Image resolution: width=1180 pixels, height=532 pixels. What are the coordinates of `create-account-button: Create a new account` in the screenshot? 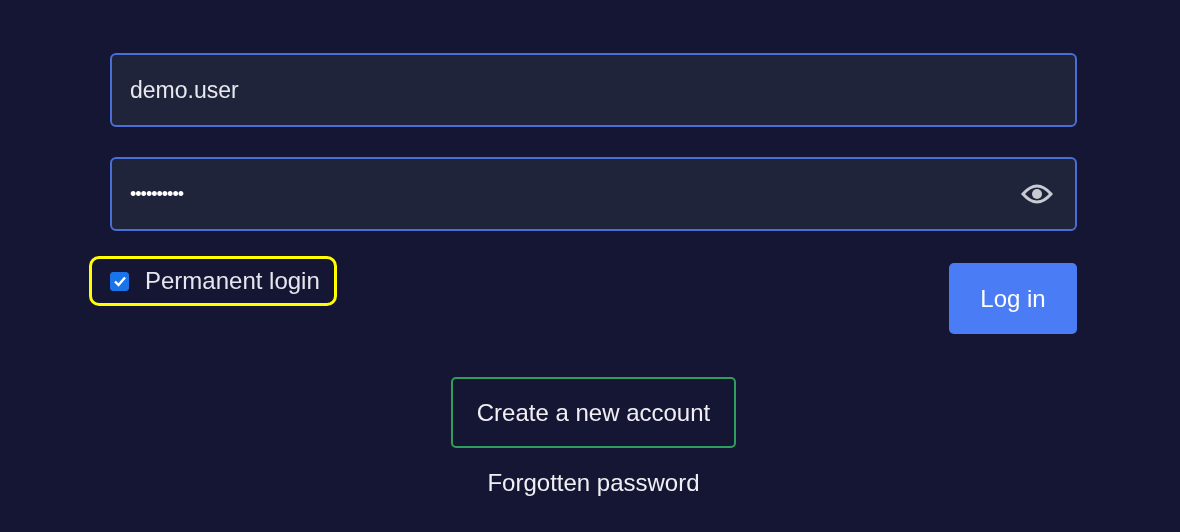 It's located at (593, 412).